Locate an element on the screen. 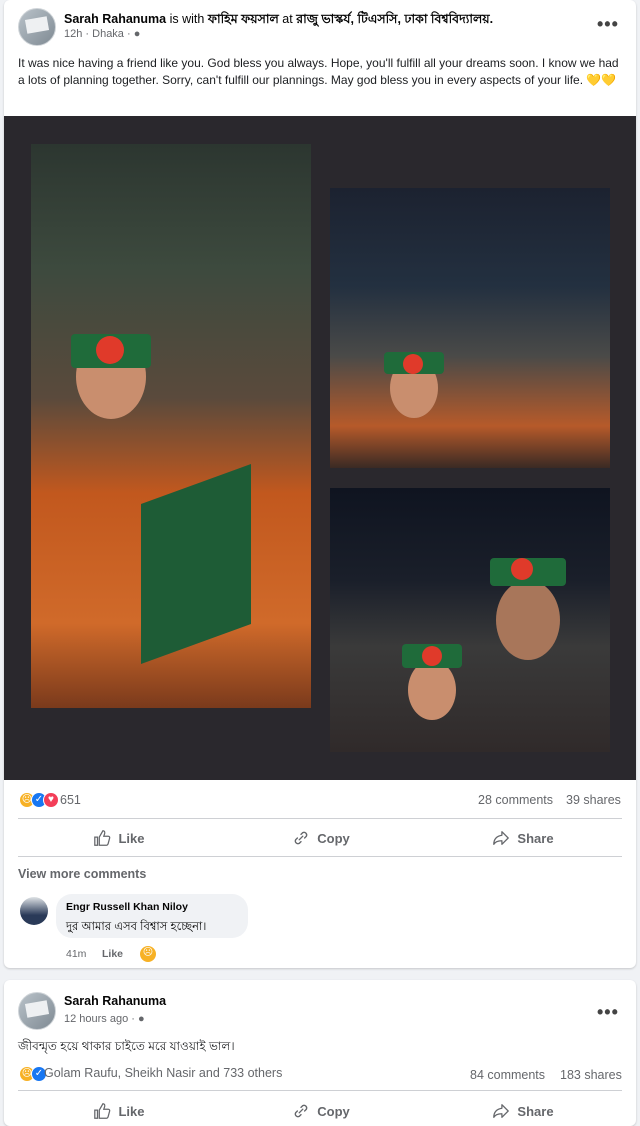 Image resolution: width=640 pixels, height=1126 pixels. flag is located at coordinates (196, 564).